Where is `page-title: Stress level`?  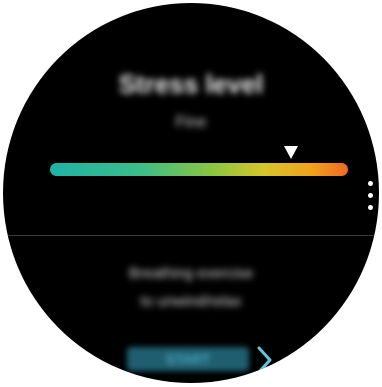
page-title: Stress level is located at coordinates (191, 84).